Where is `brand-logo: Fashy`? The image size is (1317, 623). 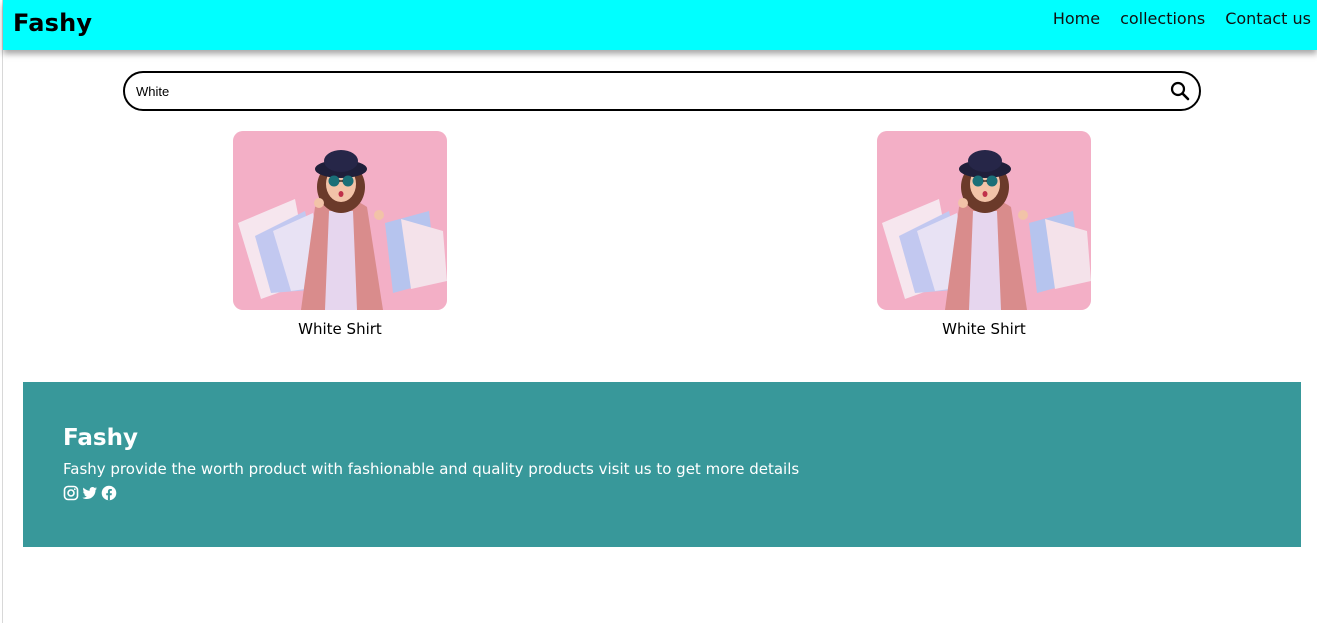
brand-logo: Fashy is located at coordinates (52, 23).